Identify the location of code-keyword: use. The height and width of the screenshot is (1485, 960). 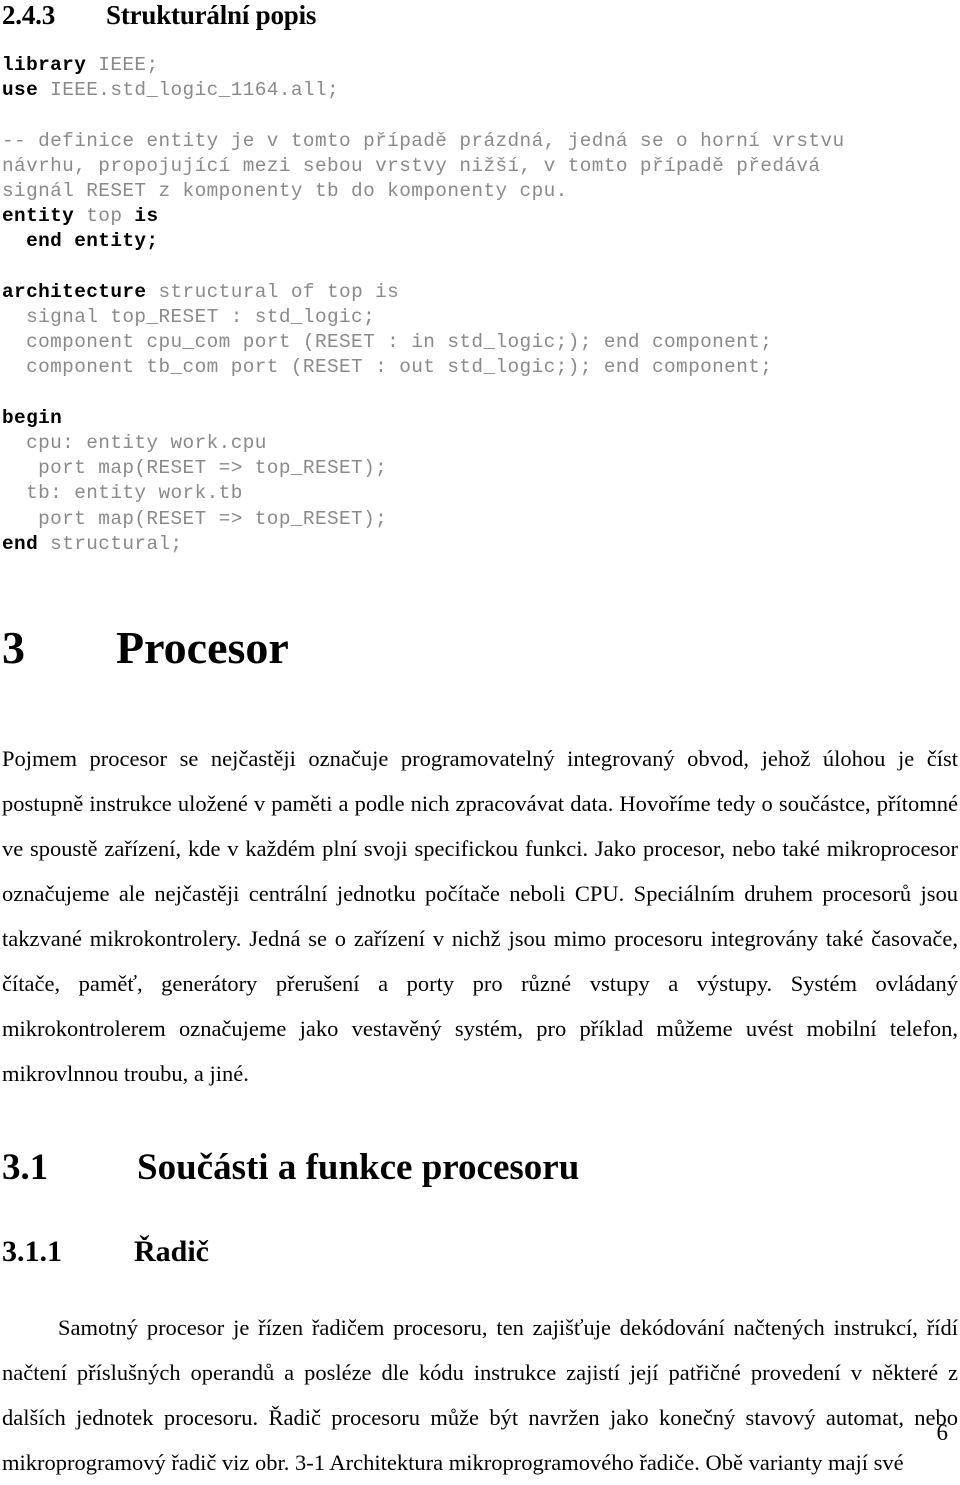
(26, 90).